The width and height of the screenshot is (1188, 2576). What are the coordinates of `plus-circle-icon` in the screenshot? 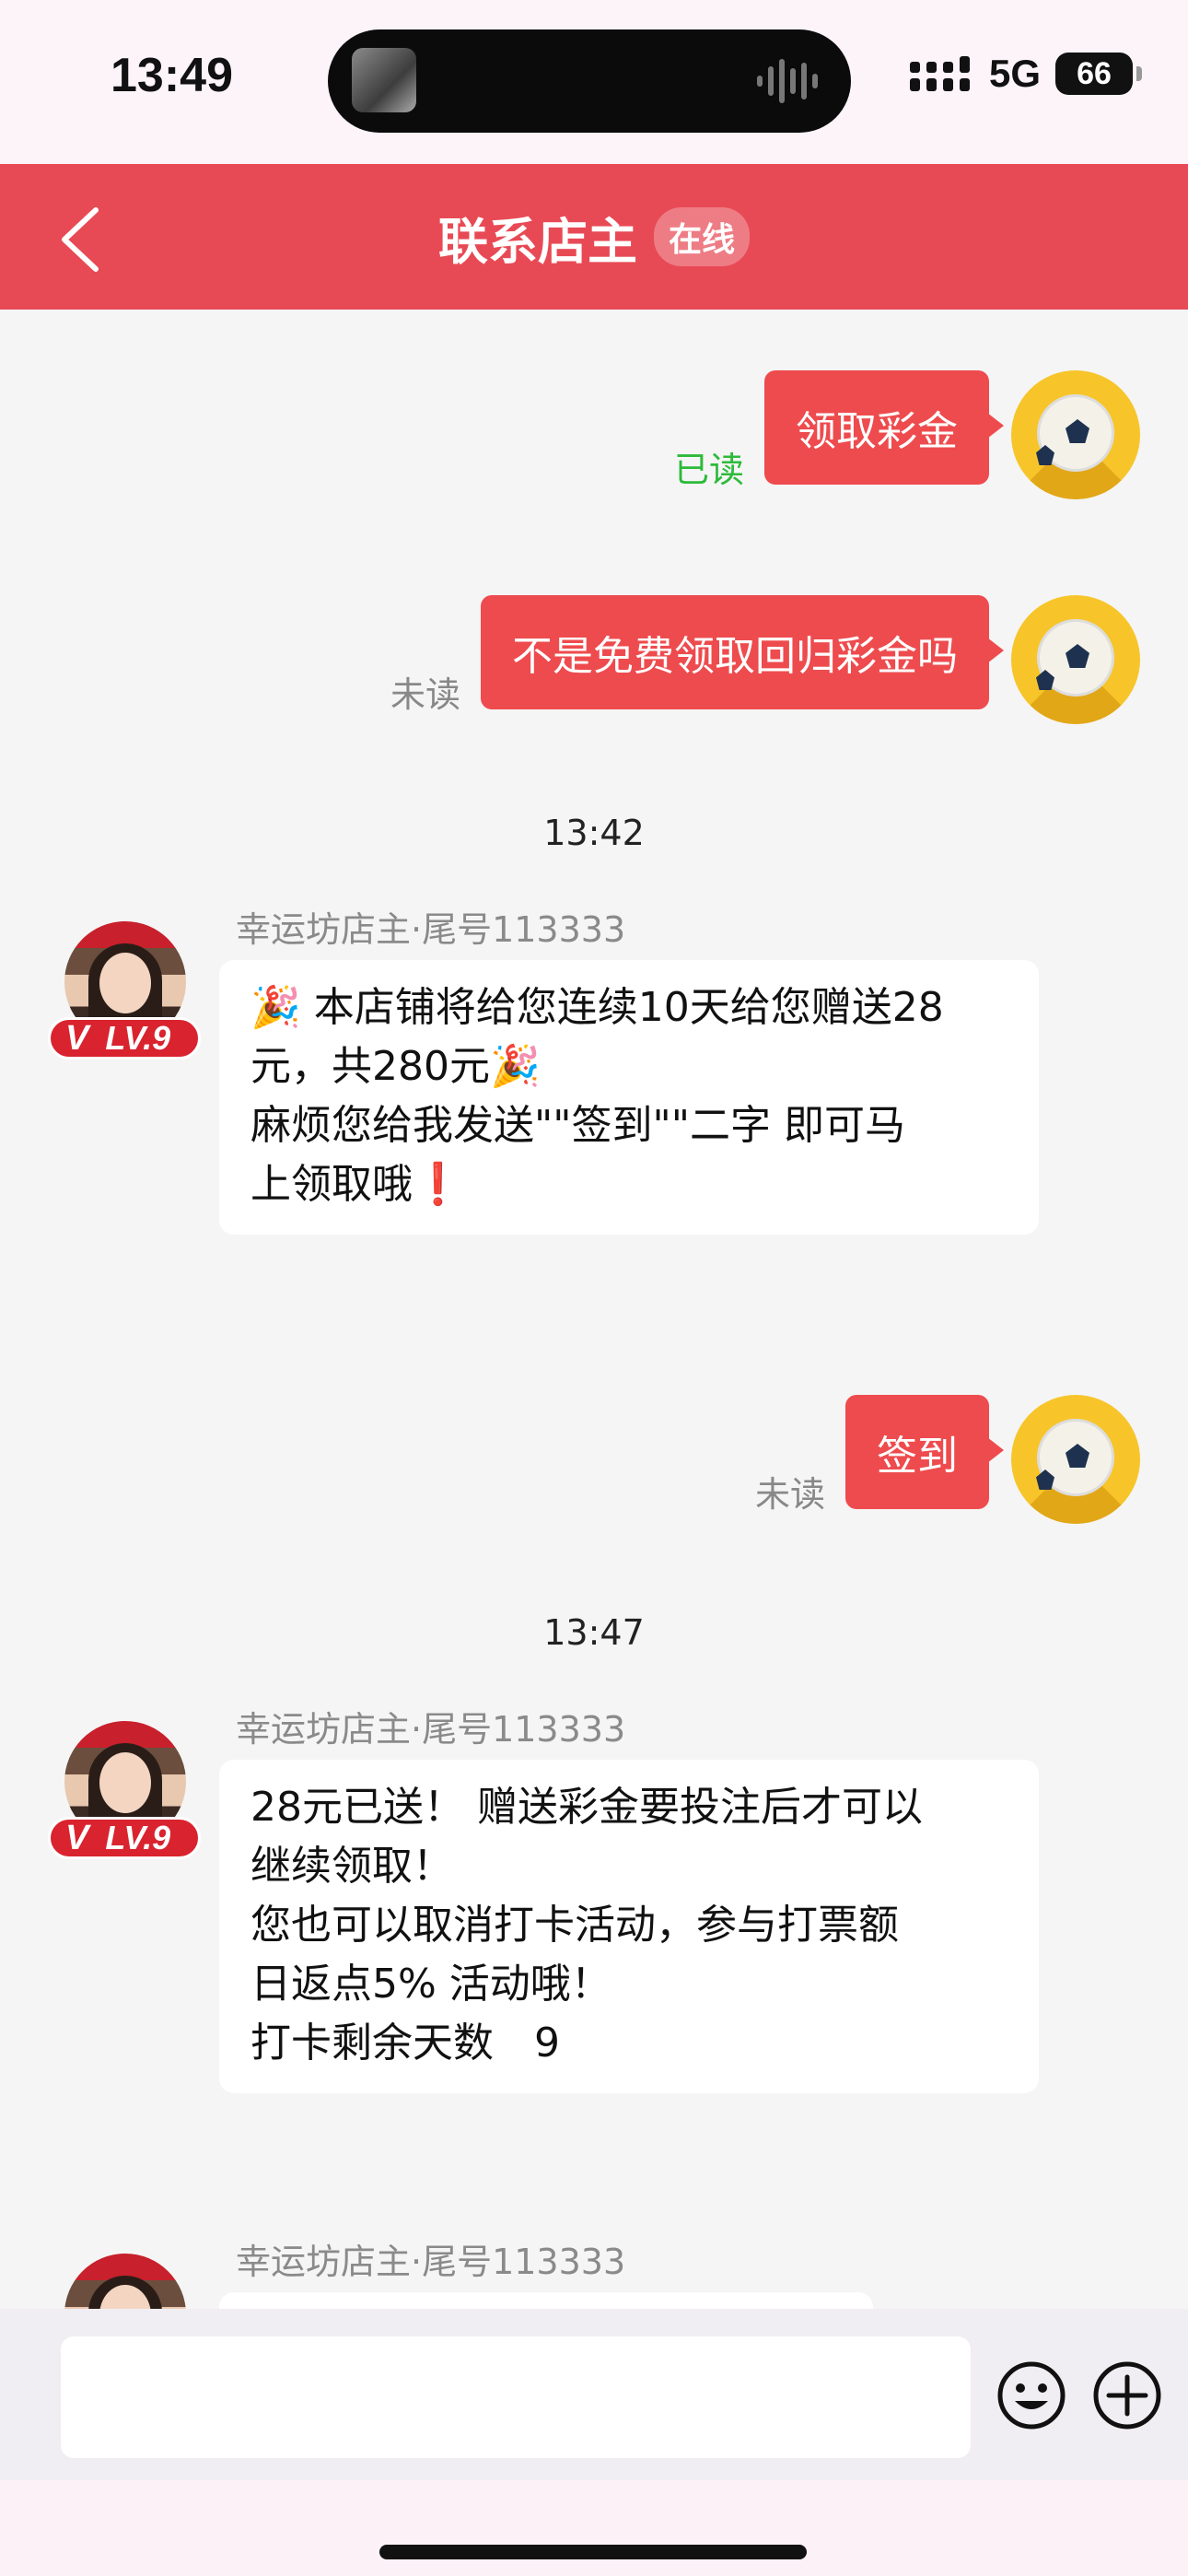 It's located at (1127, 2395).